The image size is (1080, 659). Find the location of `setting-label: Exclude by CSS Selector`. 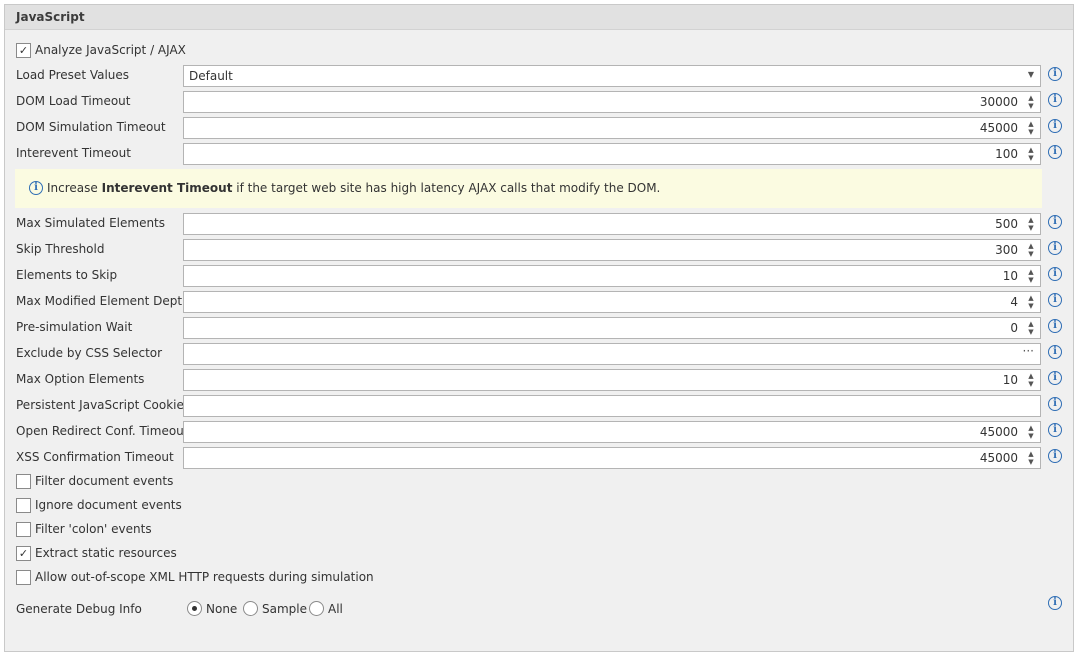

setting-label: Exclude by CSS Selector is located at coordinates (89, 353).